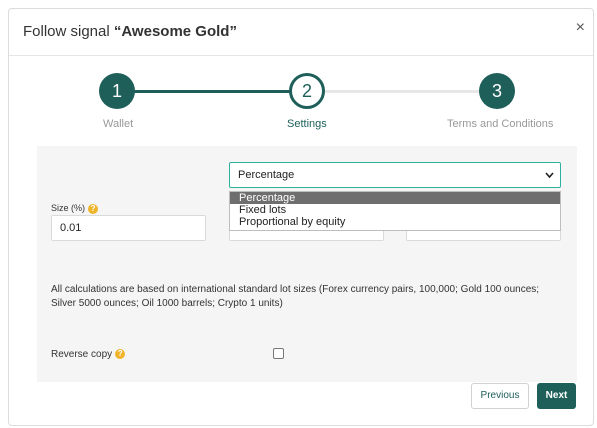 The width and height of the screenshot is (597, 428). What do you see at coordinates (128, 228) in the screenshot?
I see `size-input: 0.01` at bounding box center [128, 228].